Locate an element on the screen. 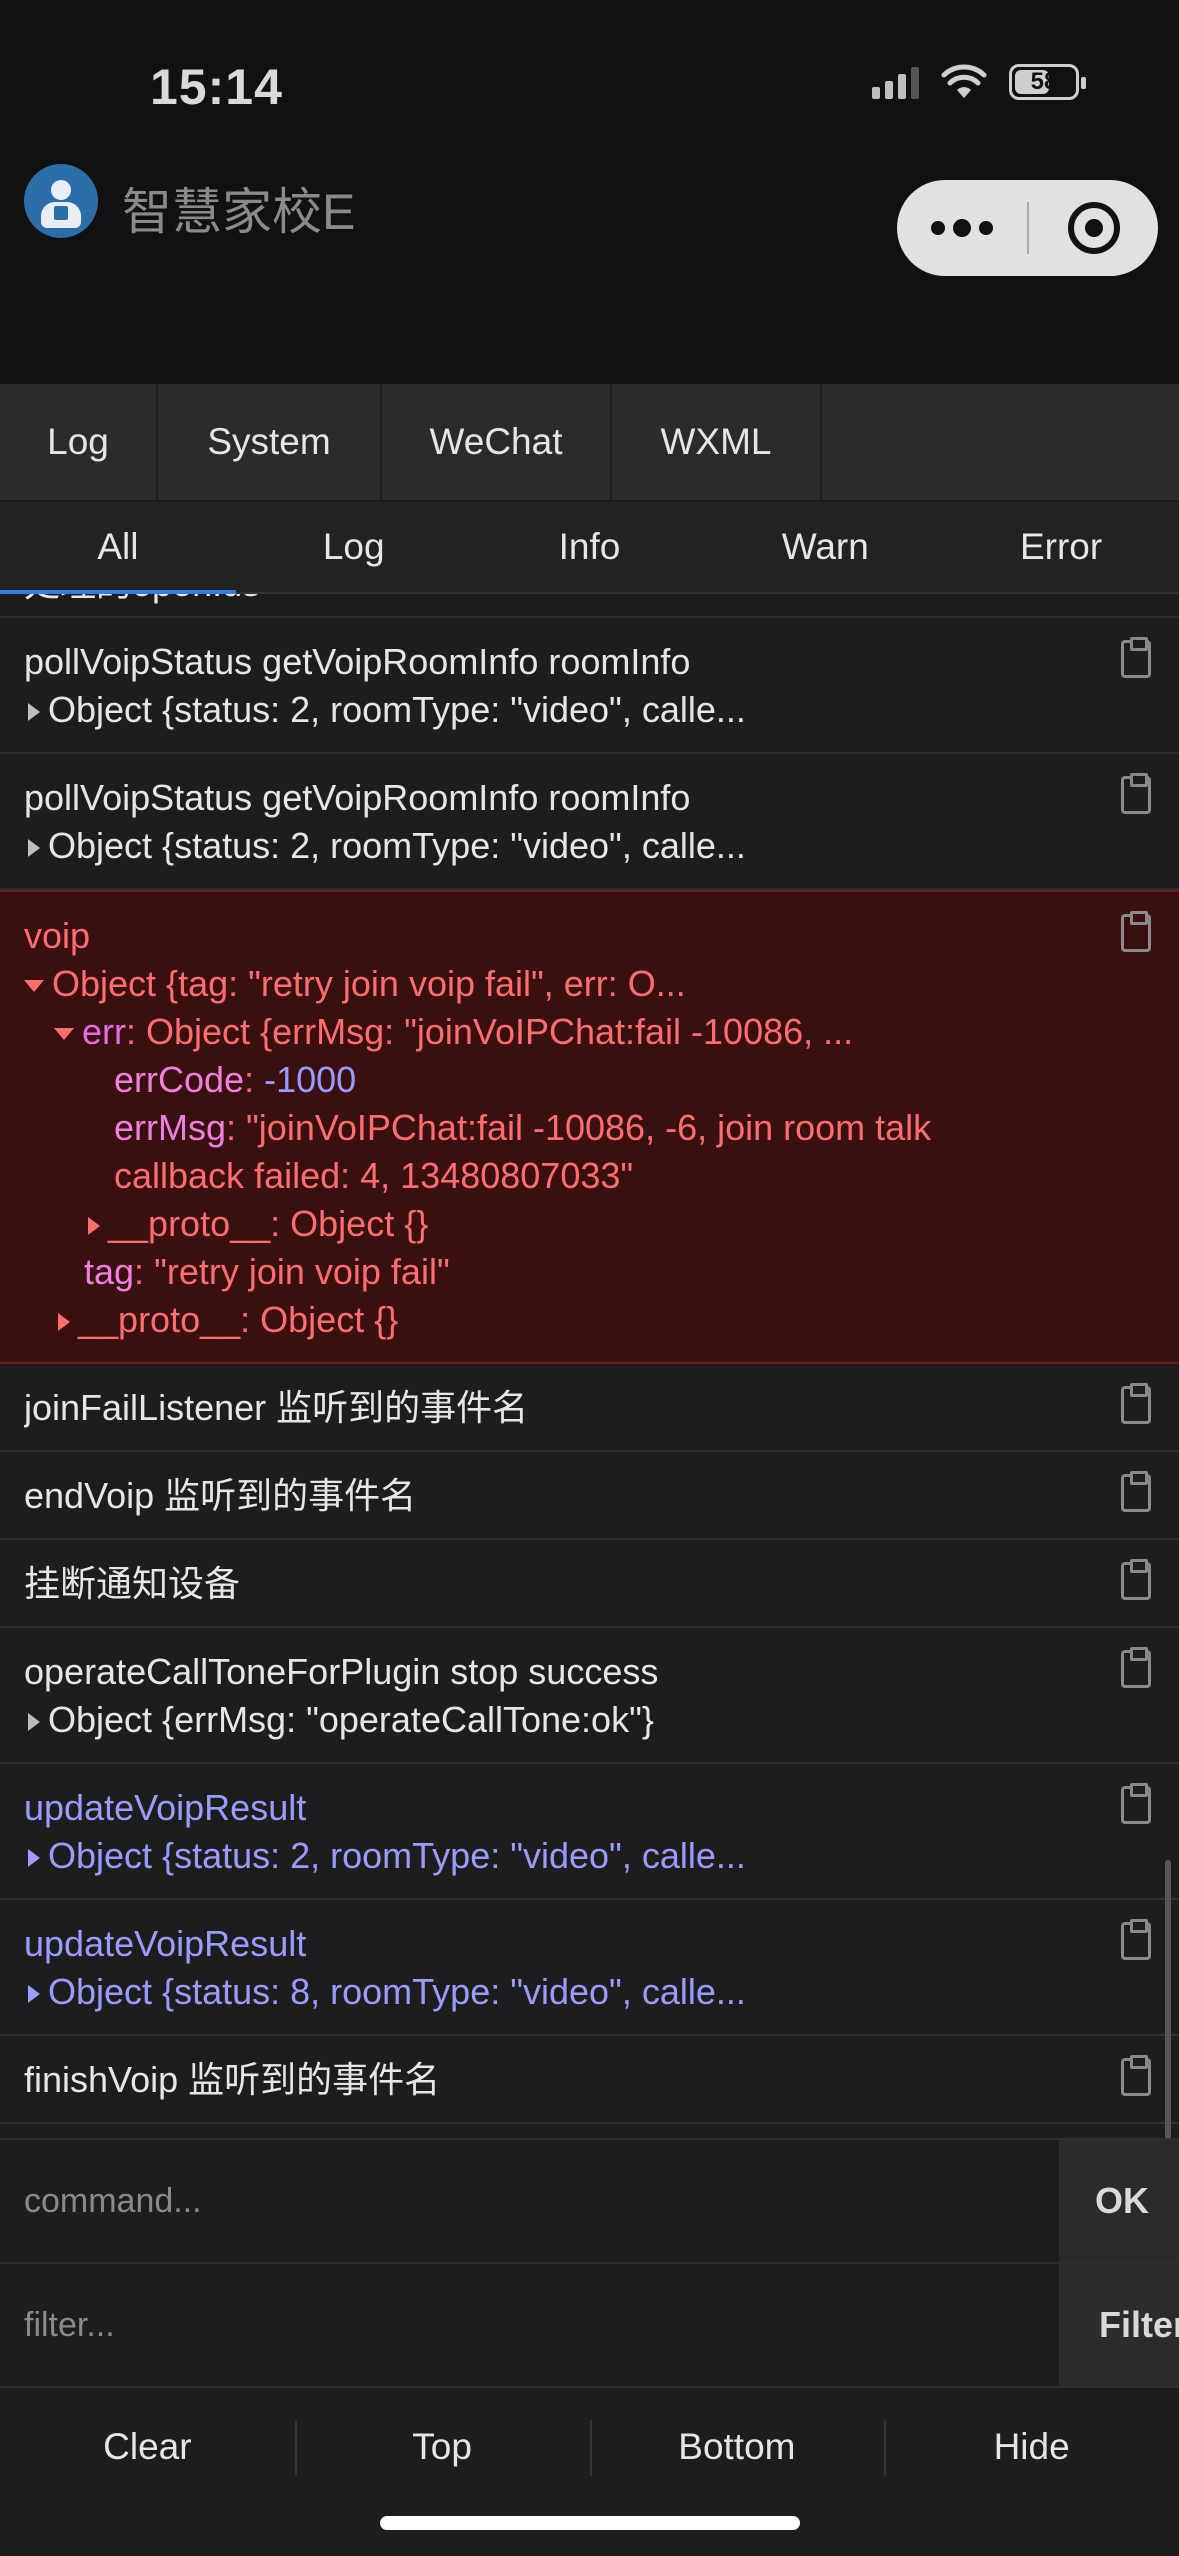  log-text: operateCallToneForPlugin stop success is located at coordinates (341, 1671).